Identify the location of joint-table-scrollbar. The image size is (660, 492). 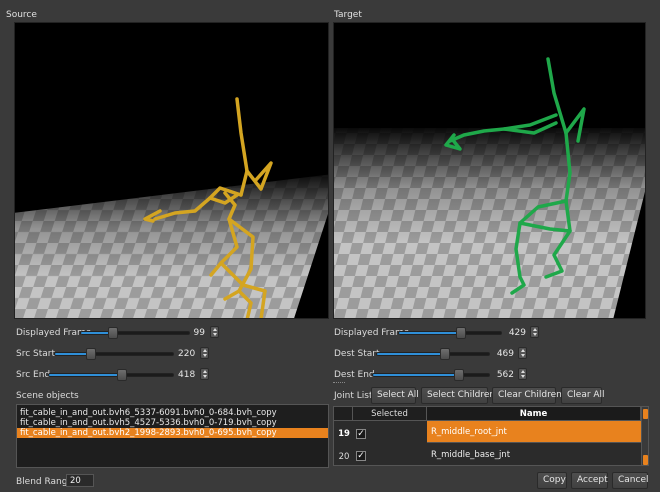
(644, 436).